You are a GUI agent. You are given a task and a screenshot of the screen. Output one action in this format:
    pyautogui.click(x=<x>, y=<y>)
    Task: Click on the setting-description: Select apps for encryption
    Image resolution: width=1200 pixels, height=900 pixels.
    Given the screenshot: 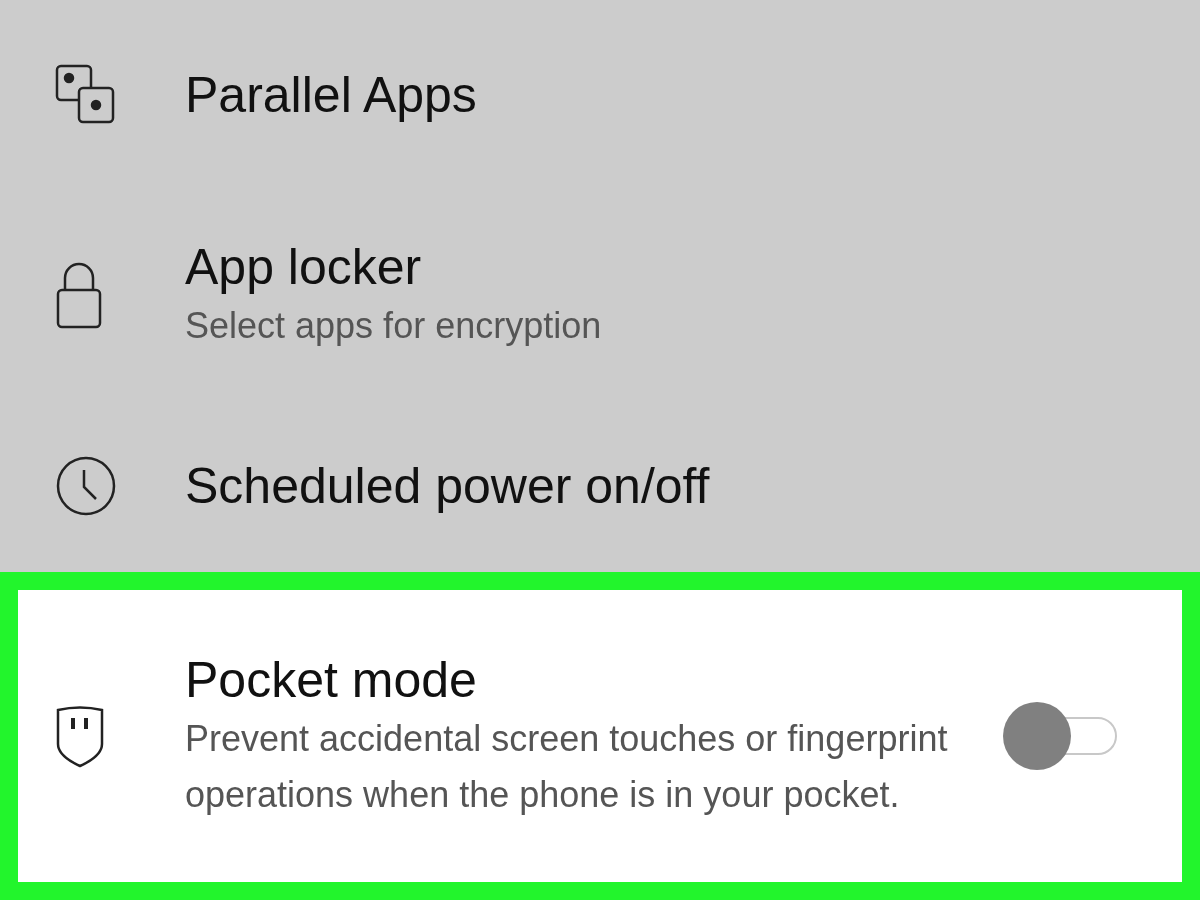 What is the action you would take?
    pyautogui.click(x=394, y=326)
    